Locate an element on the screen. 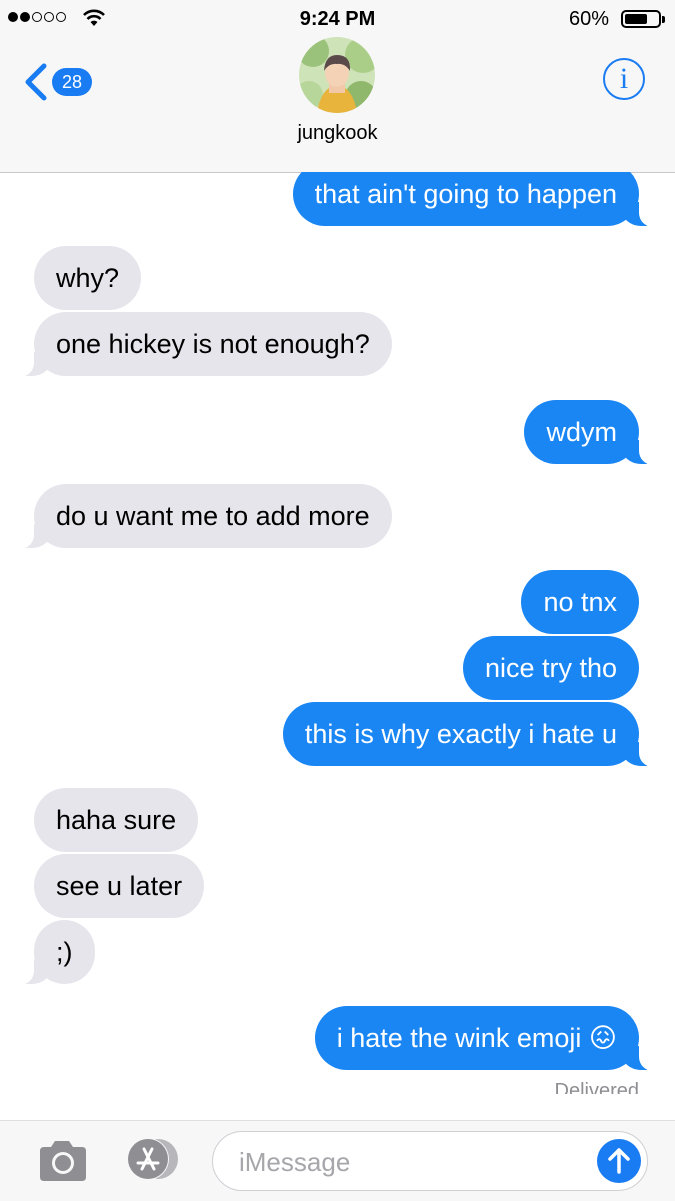 This screenshot has width=675, height=1201. message-text: this is why exactly i hate u is located at coordinates (460, 734).